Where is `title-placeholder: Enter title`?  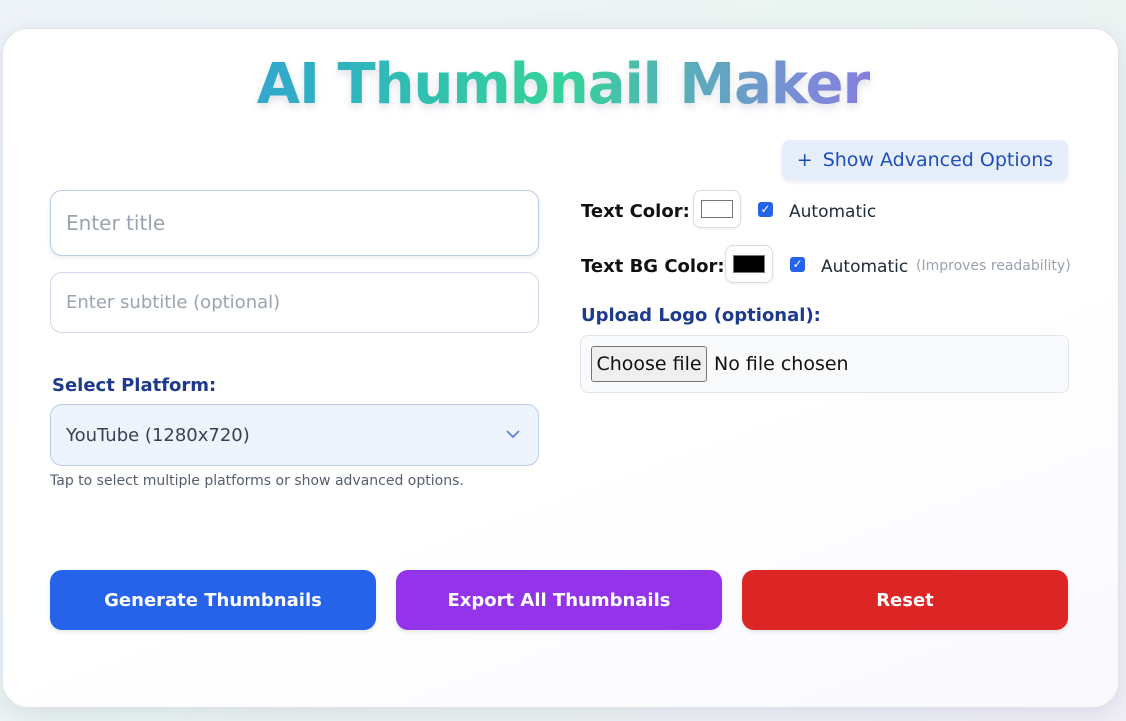
title-placeholder: Enter title is located at coordinates (116, 223).